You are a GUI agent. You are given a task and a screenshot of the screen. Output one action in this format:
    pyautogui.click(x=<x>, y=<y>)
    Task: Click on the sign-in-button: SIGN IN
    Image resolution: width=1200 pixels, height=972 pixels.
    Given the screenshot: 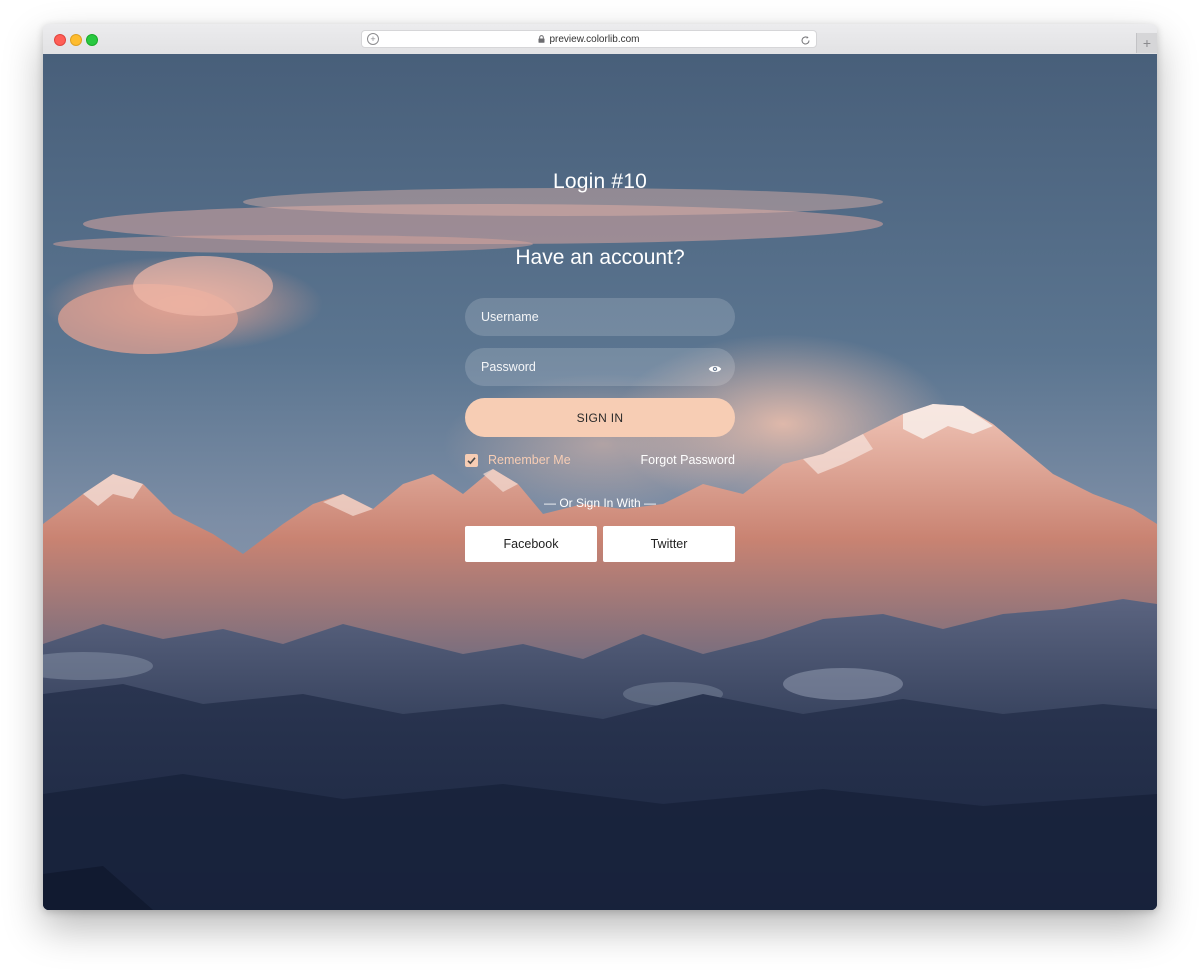 What is the action you would take?
    pyautogui.click(x=600, y=417)
    